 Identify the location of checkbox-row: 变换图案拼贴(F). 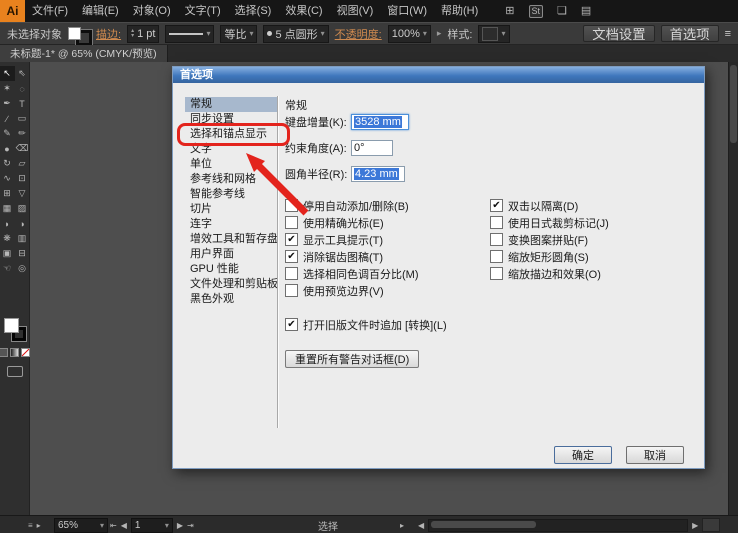
(549, 239).